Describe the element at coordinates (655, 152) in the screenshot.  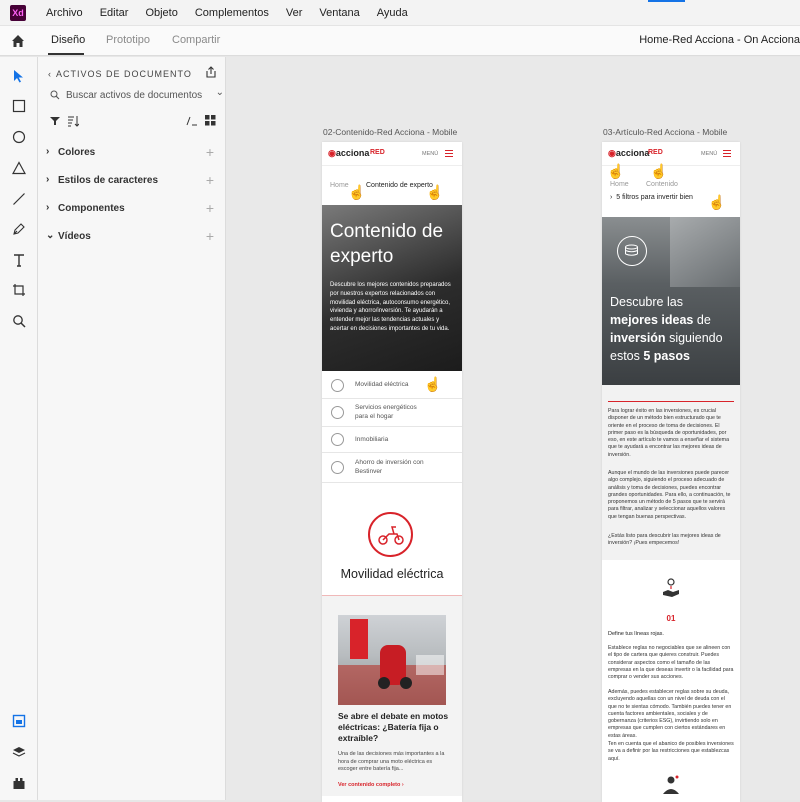
I see `red-logo-text: RED` at that location.